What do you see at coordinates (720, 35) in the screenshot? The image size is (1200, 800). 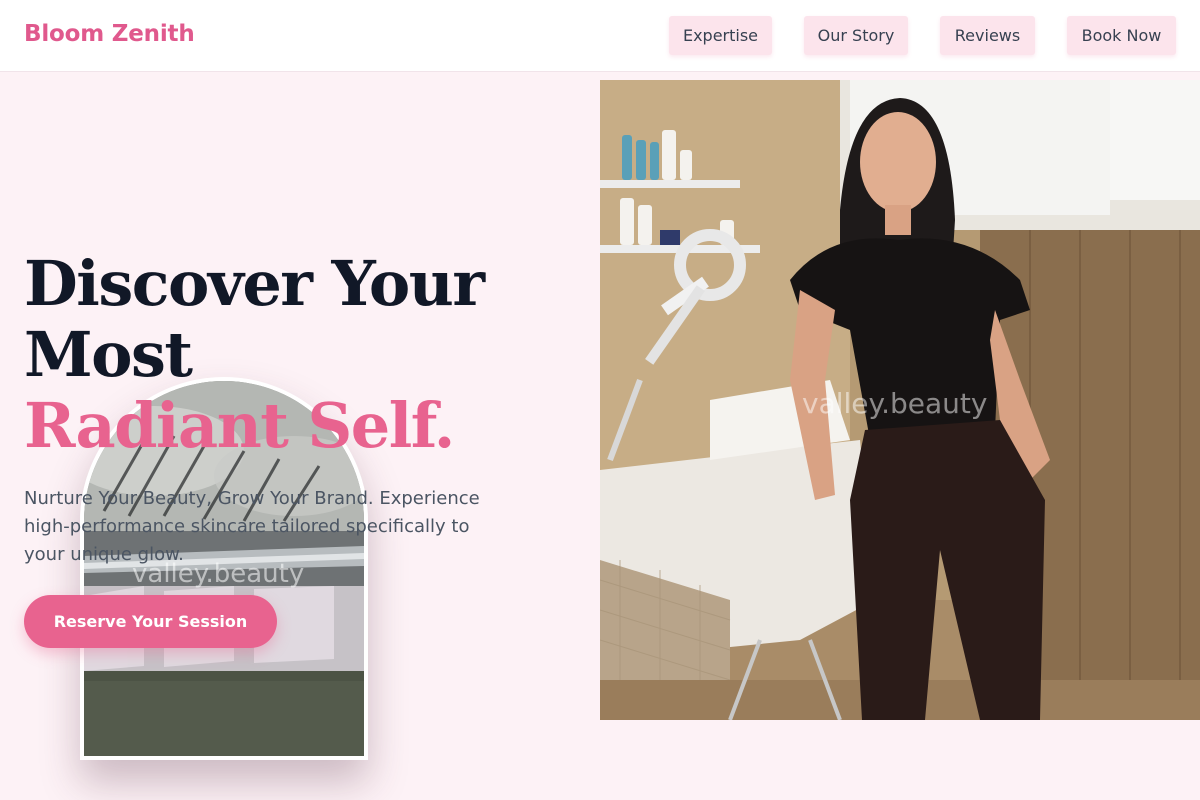 I see `nav-expertise-button: Expertise` at bounding box center [720, 35].